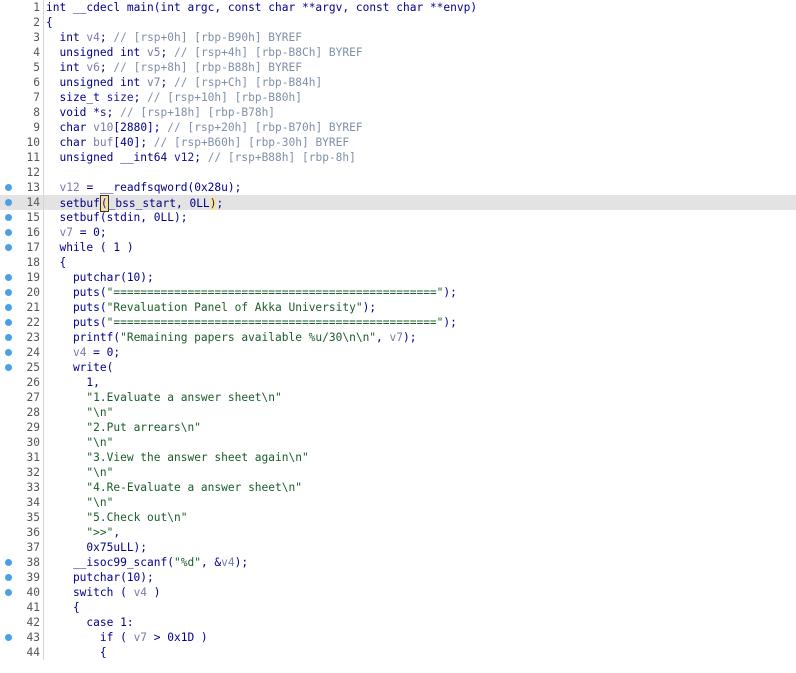  I want to click on code-text: unsigned int v7; // [rsp+Ch] [rbp-B84h], so click(184, 82).